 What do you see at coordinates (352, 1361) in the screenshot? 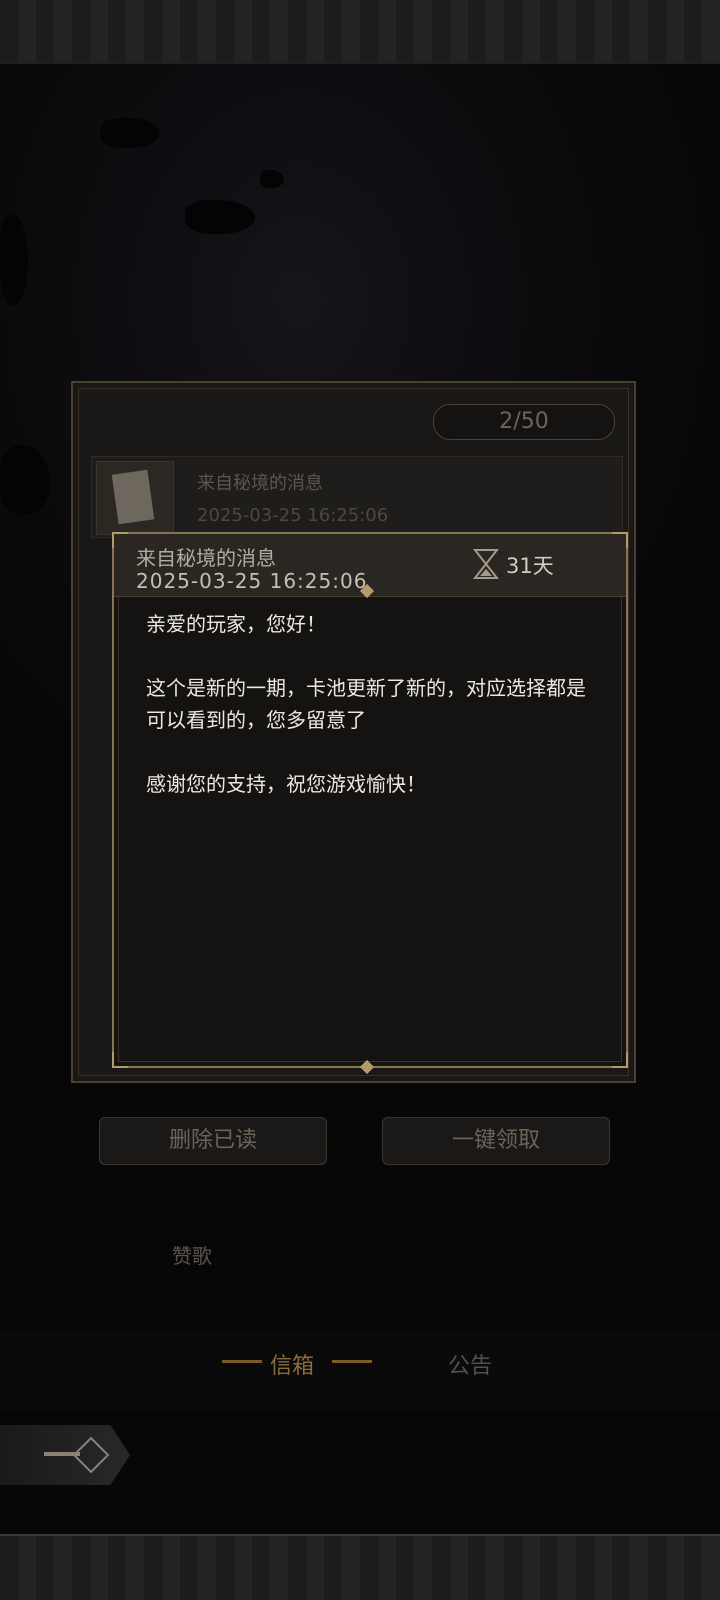
I see `tab-ornament-right` at bounding box center [352, 1361].